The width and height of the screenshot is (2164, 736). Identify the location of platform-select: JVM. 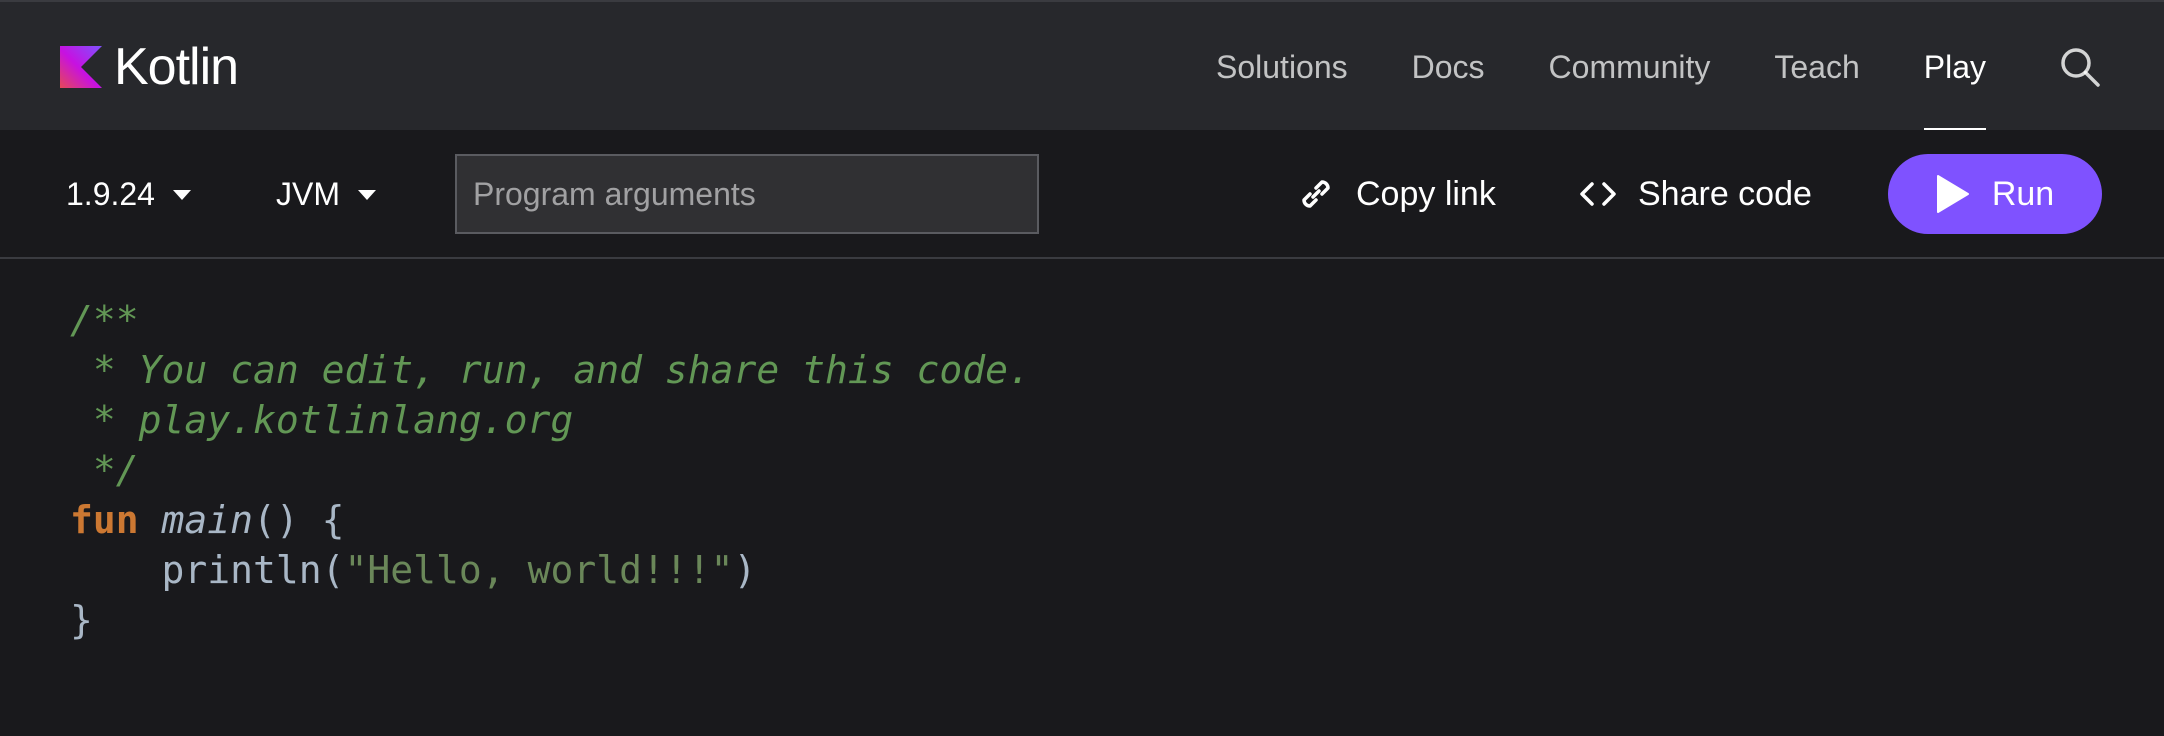
(326, 194).